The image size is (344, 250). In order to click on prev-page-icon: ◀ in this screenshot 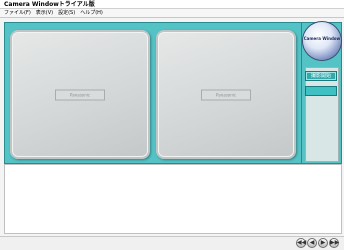, I will do `click(312, 243)`.